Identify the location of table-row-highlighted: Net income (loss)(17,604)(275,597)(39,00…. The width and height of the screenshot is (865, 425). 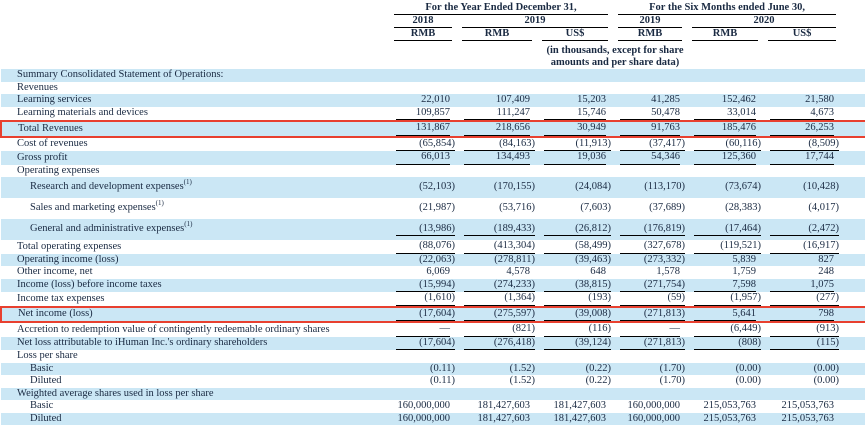
(433, 315).